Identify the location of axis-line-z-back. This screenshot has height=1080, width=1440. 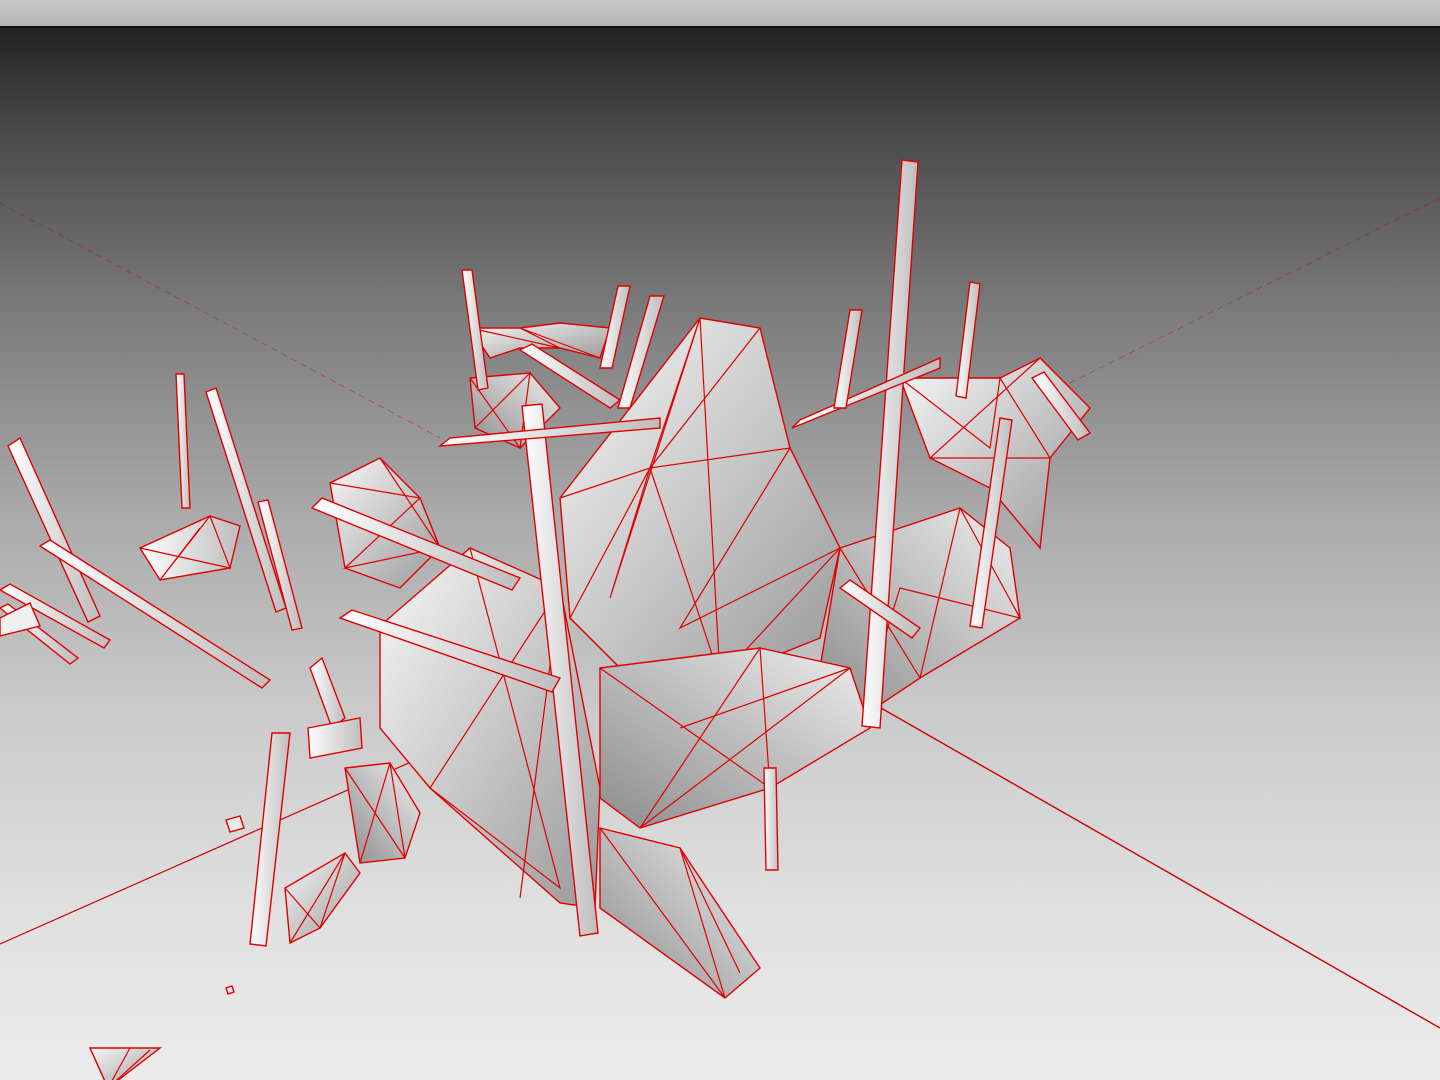
(1249, 293).